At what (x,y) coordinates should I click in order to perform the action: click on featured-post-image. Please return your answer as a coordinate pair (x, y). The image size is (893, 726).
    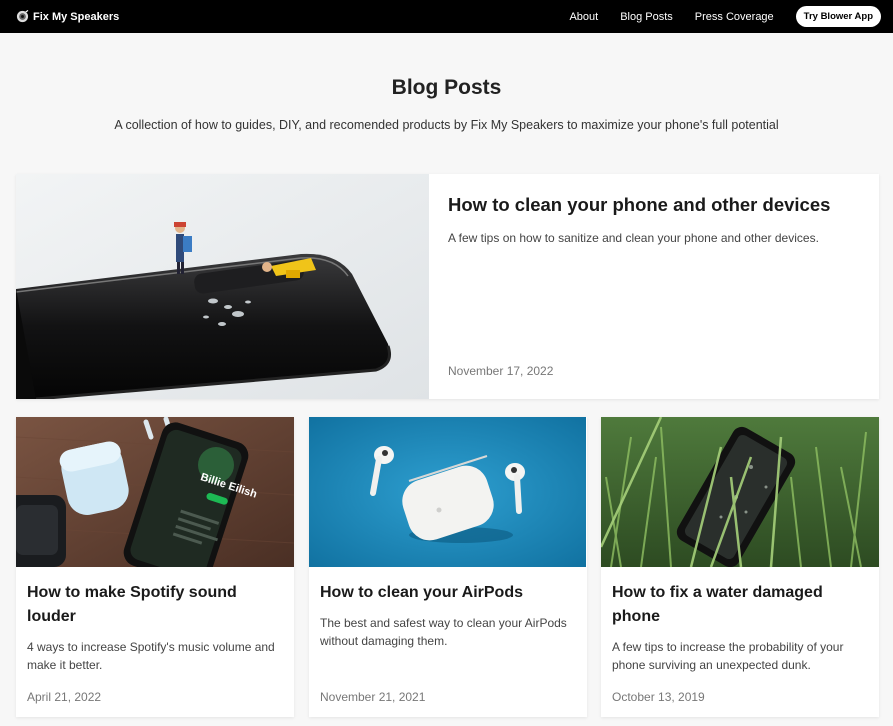
    Looking at the image, I should click on (222, 286).